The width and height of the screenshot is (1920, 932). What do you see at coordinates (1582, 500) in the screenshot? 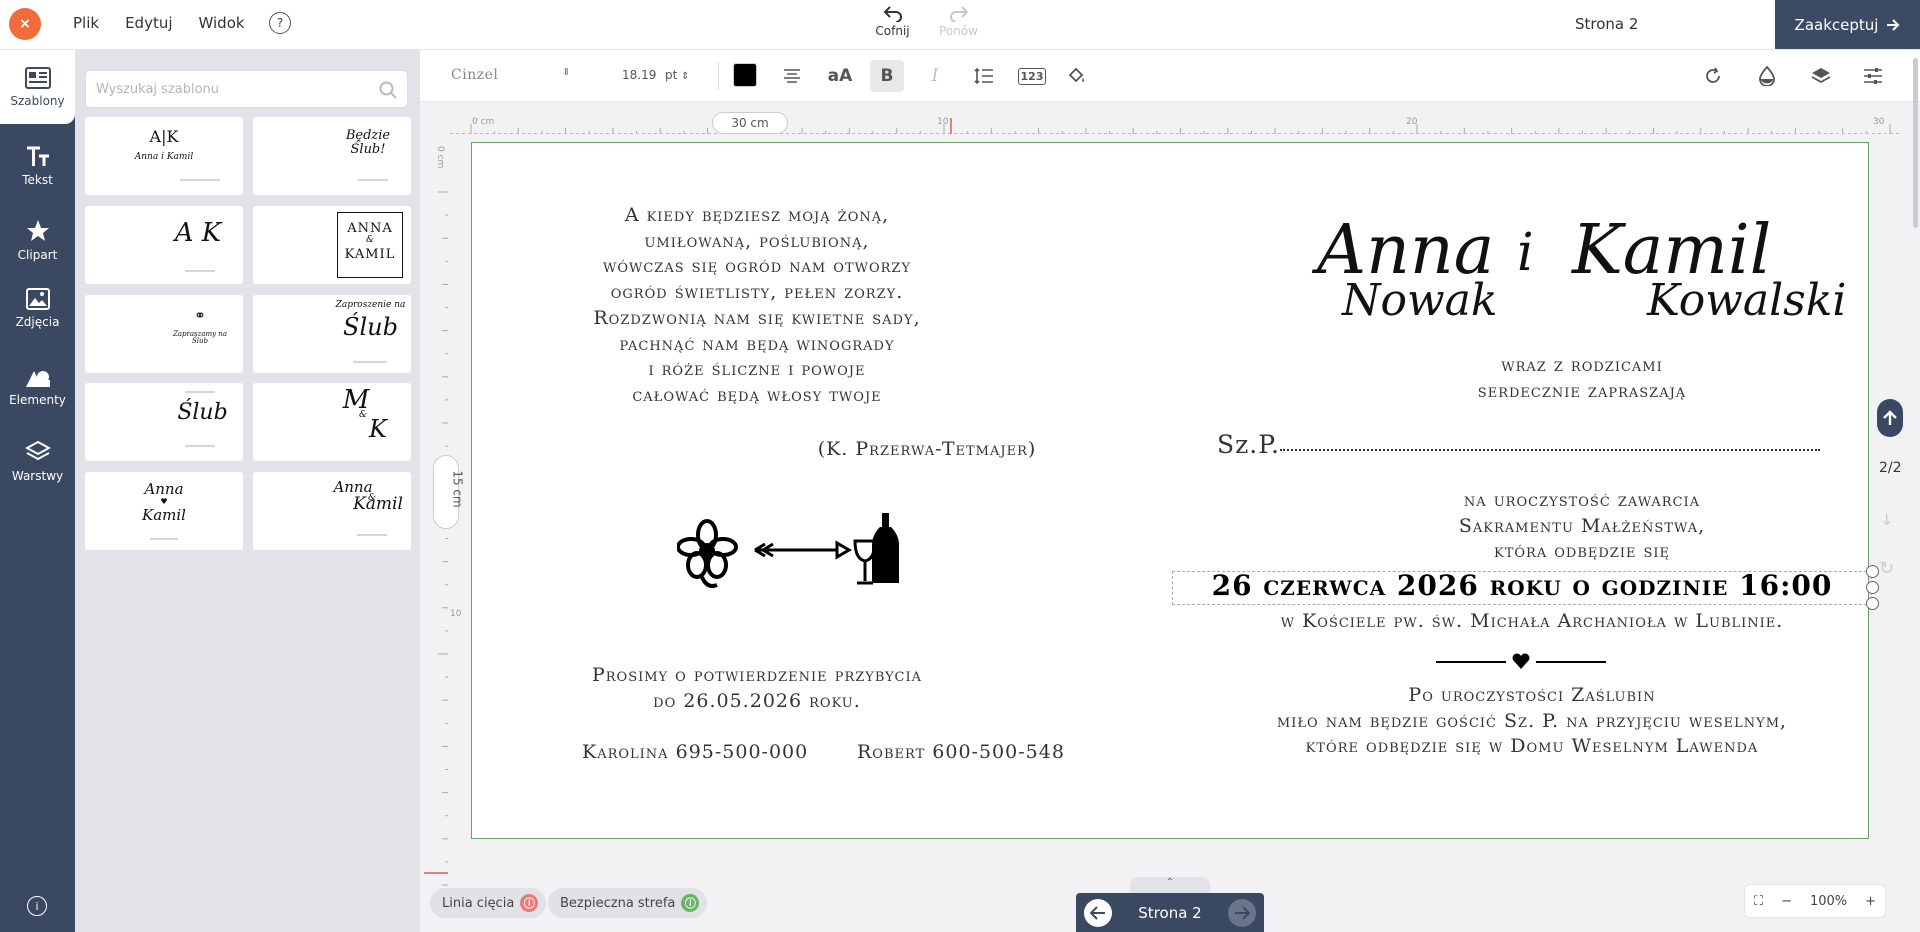
I see `ceremony-line: na uroczystość zawarcia` at bounding box center [1582, 500].